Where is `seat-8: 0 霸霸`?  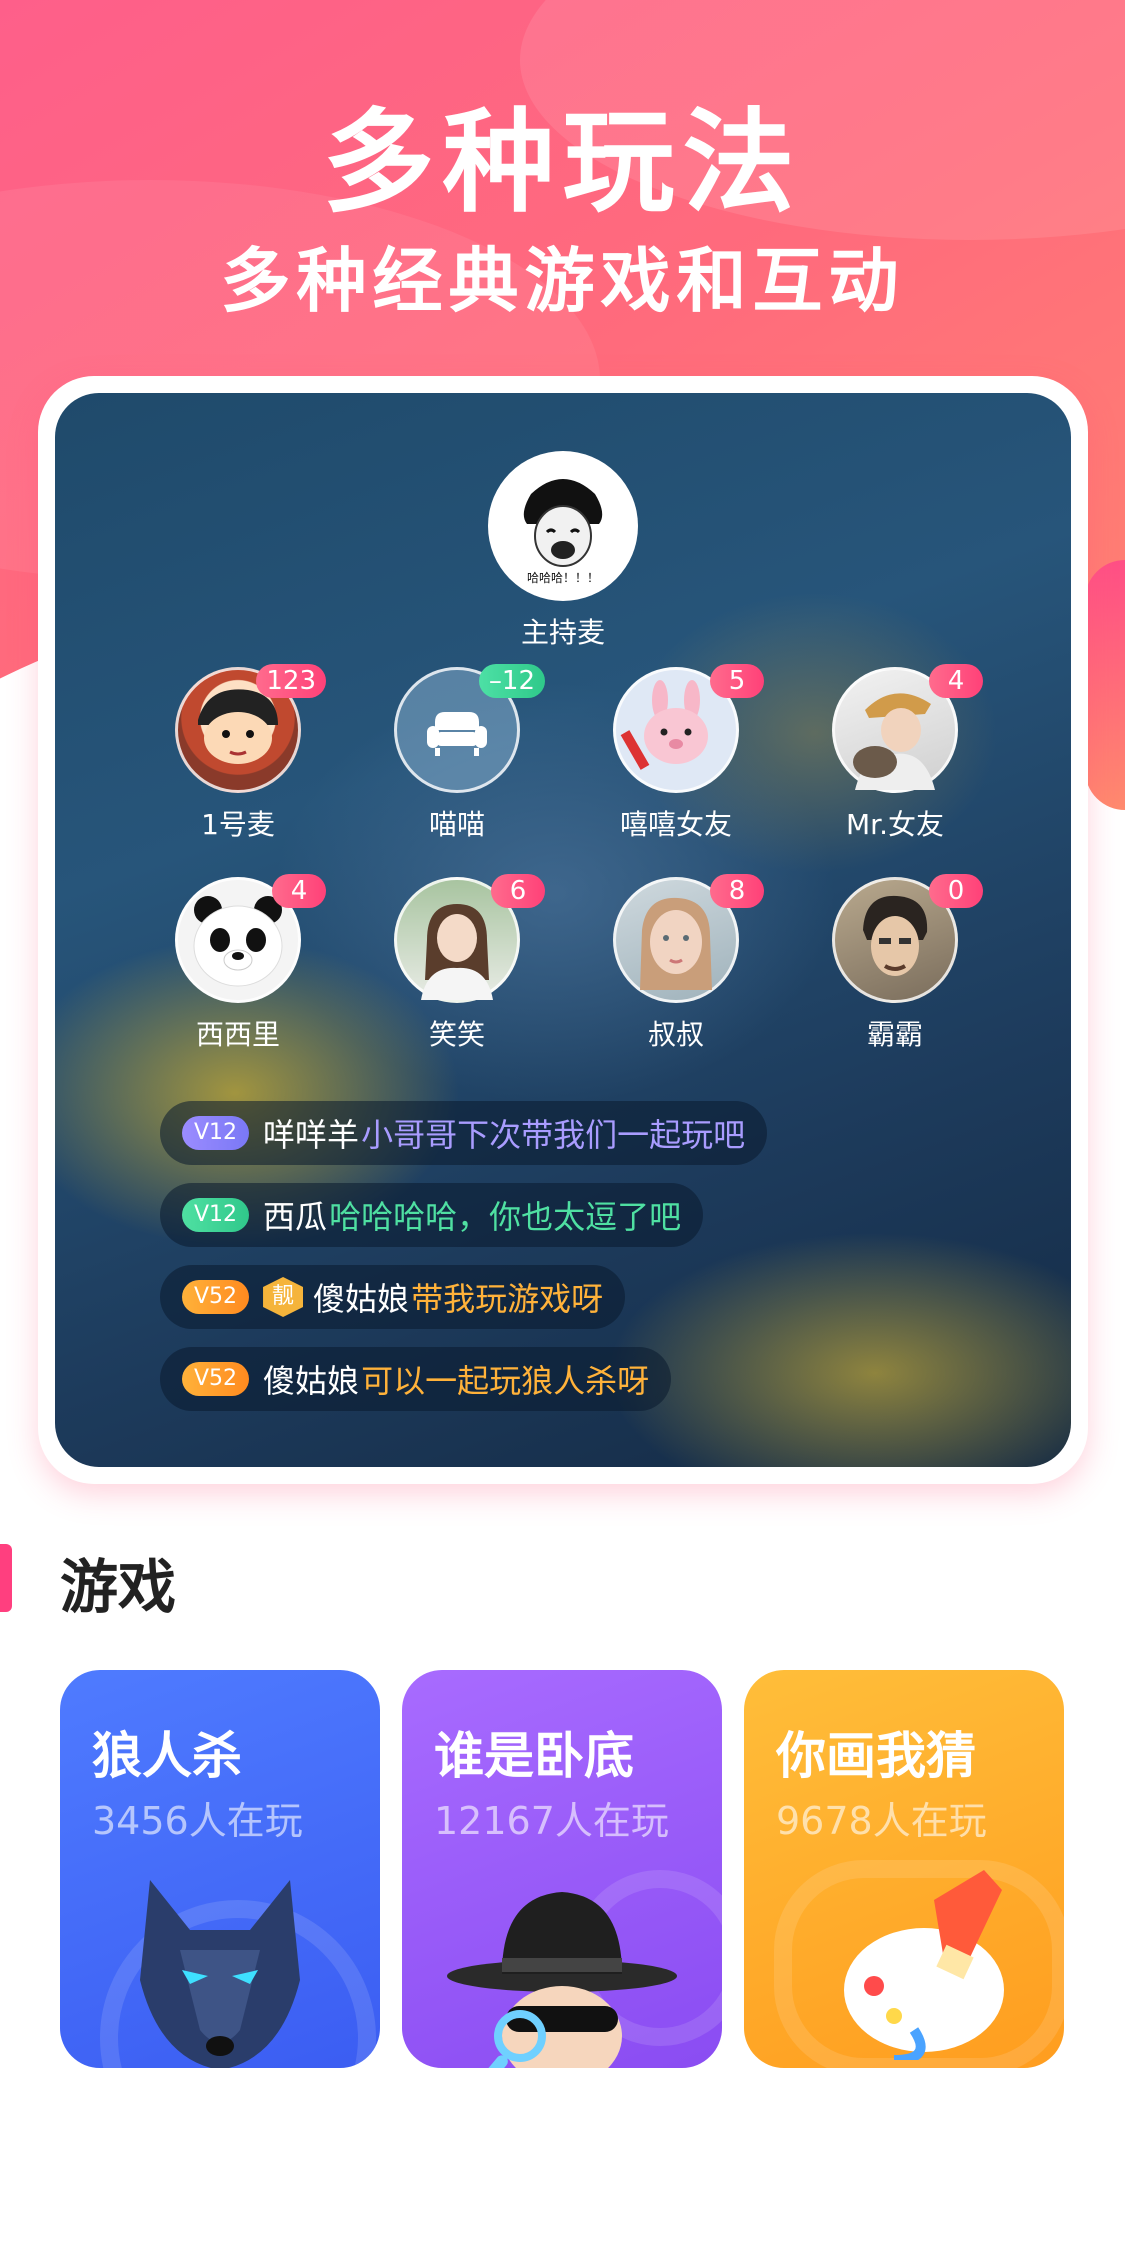
seat-8: 0 霸霸 is located at coordinates (906, 963).